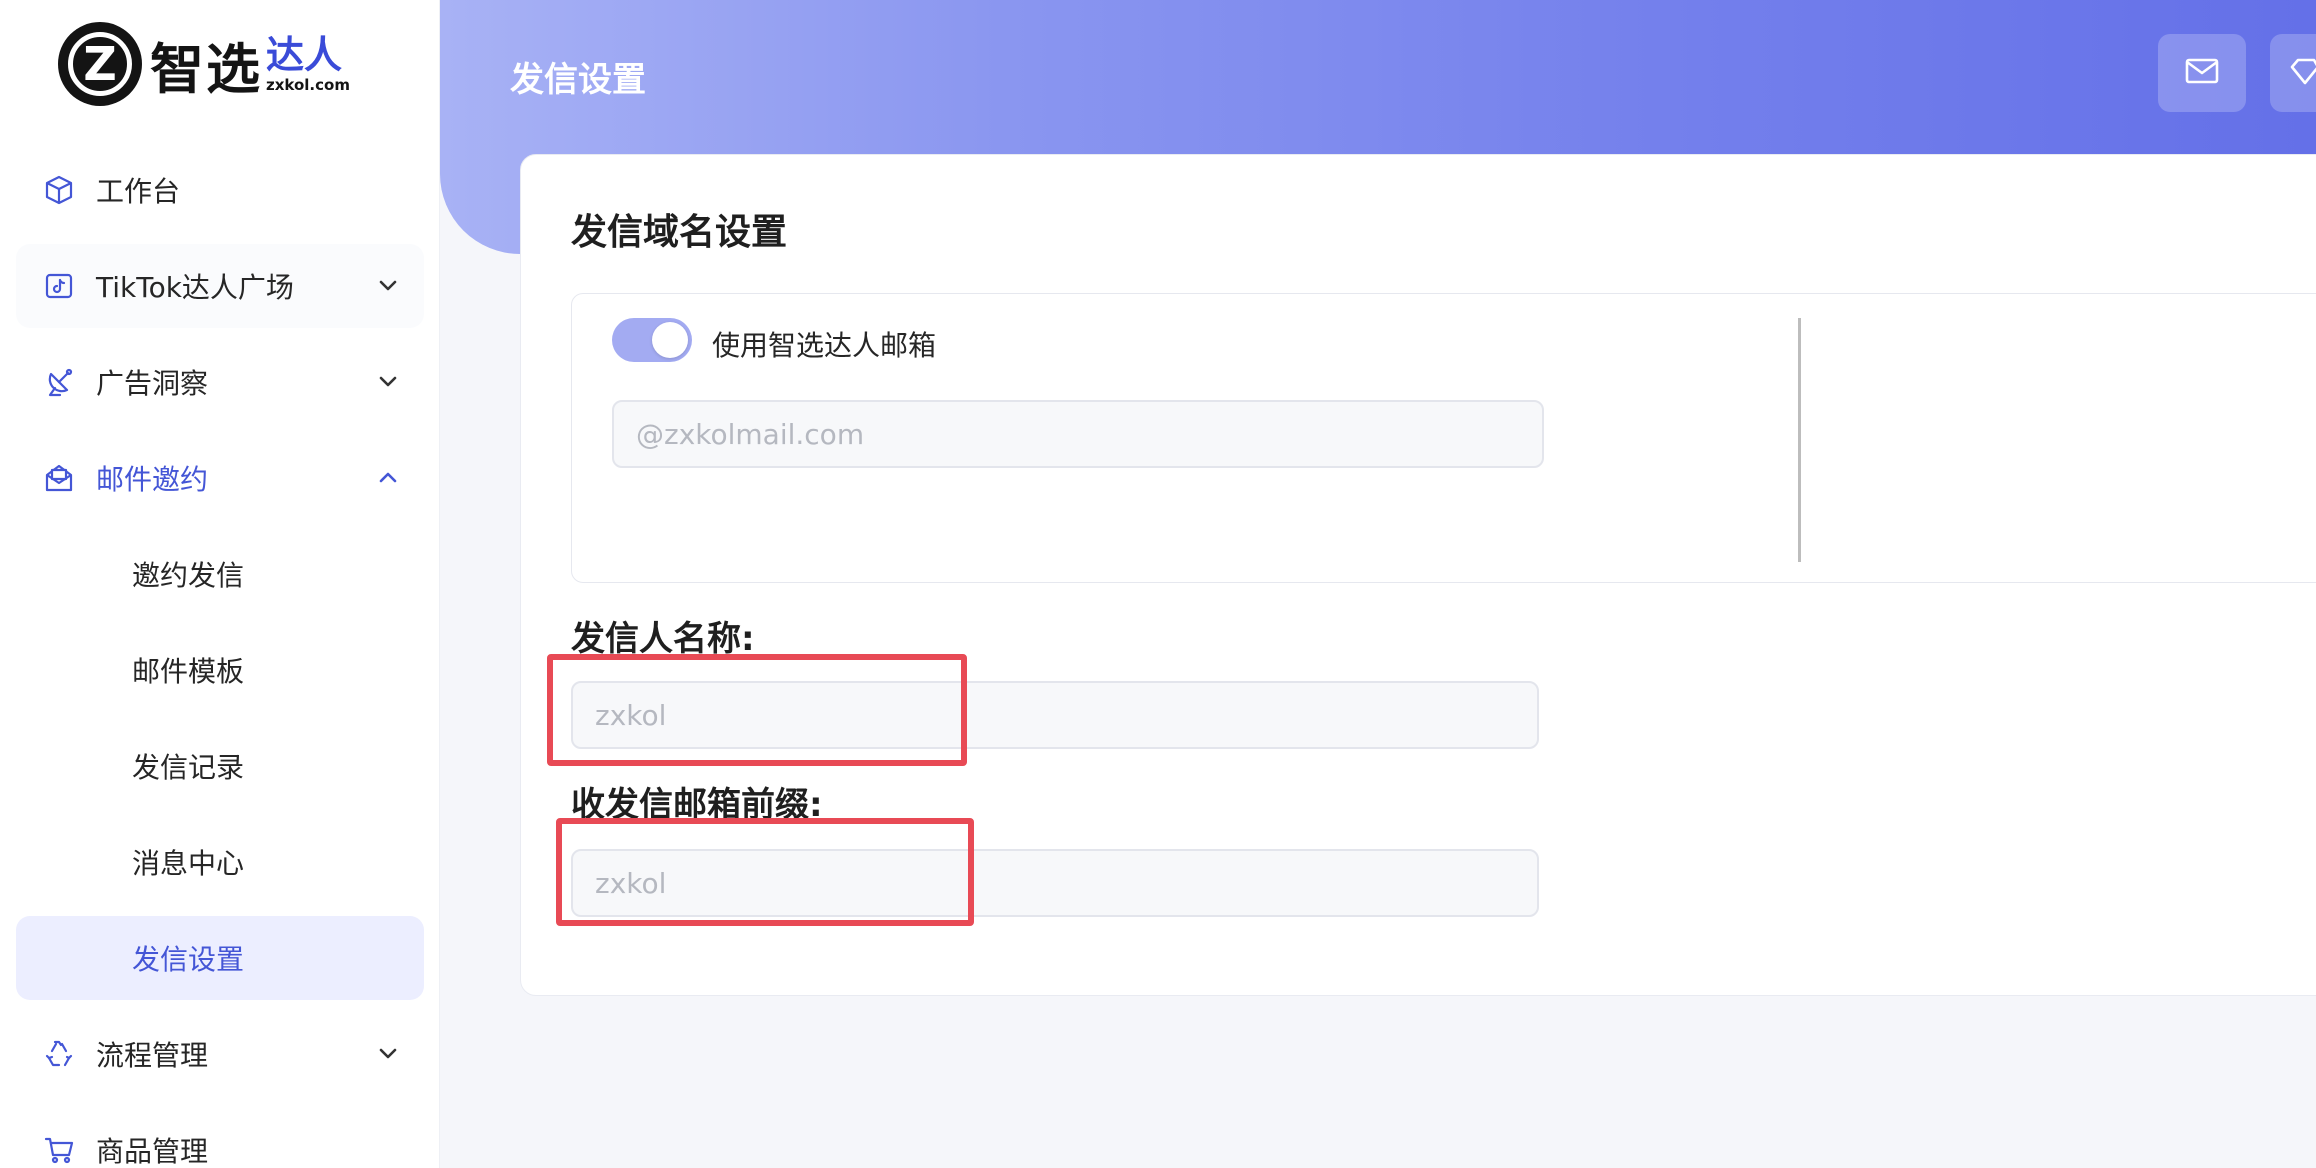  I want to click on mail-open-icon, so click(59, 478).